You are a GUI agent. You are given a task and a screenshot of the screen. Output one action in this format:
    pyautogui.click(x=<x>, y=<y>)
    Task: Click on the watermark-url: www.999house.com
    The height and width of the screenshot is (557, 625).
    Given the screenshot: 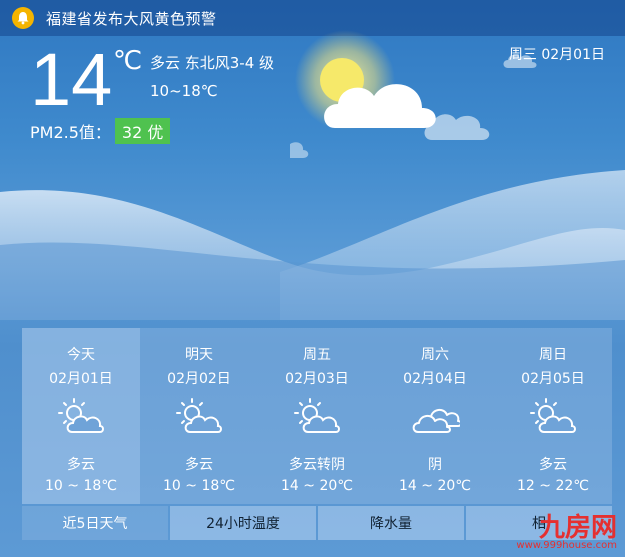 What is the action you would take?
    pyautogui.click(x=566, y=545)
    